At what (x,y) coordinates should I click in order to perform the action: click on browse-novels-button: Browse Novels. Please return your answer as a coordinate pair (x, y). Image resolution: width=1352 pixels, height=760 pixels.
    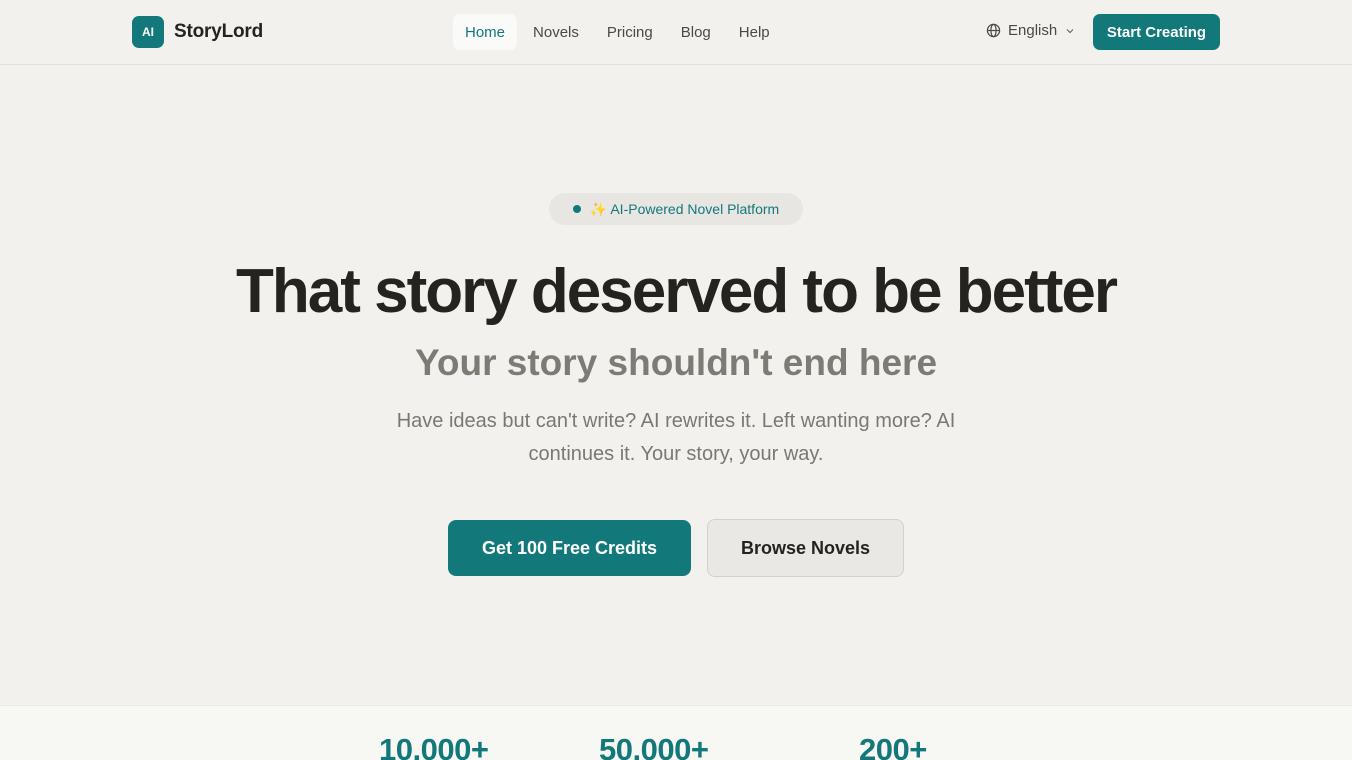
    Looking at the image, I should click on (805, 548).